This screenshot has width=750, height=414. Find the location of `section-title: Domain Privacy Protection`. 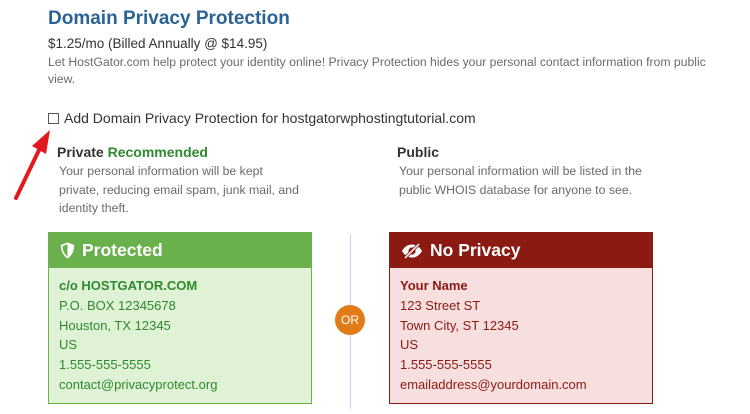

section-title: Domain Privacy Protection is located at coordinates (169, 18).